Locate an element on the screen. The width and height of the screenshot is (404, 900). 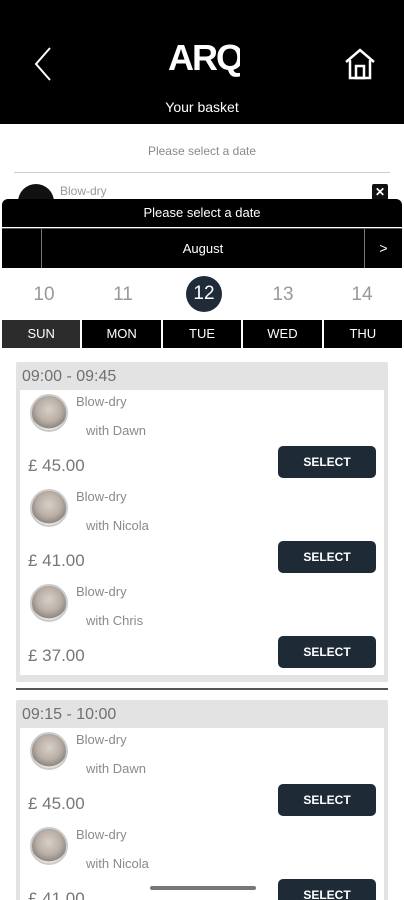
list-item: Blow-dry with Nicola £ 41.00 SELECT is located at coordinates (202, 532).